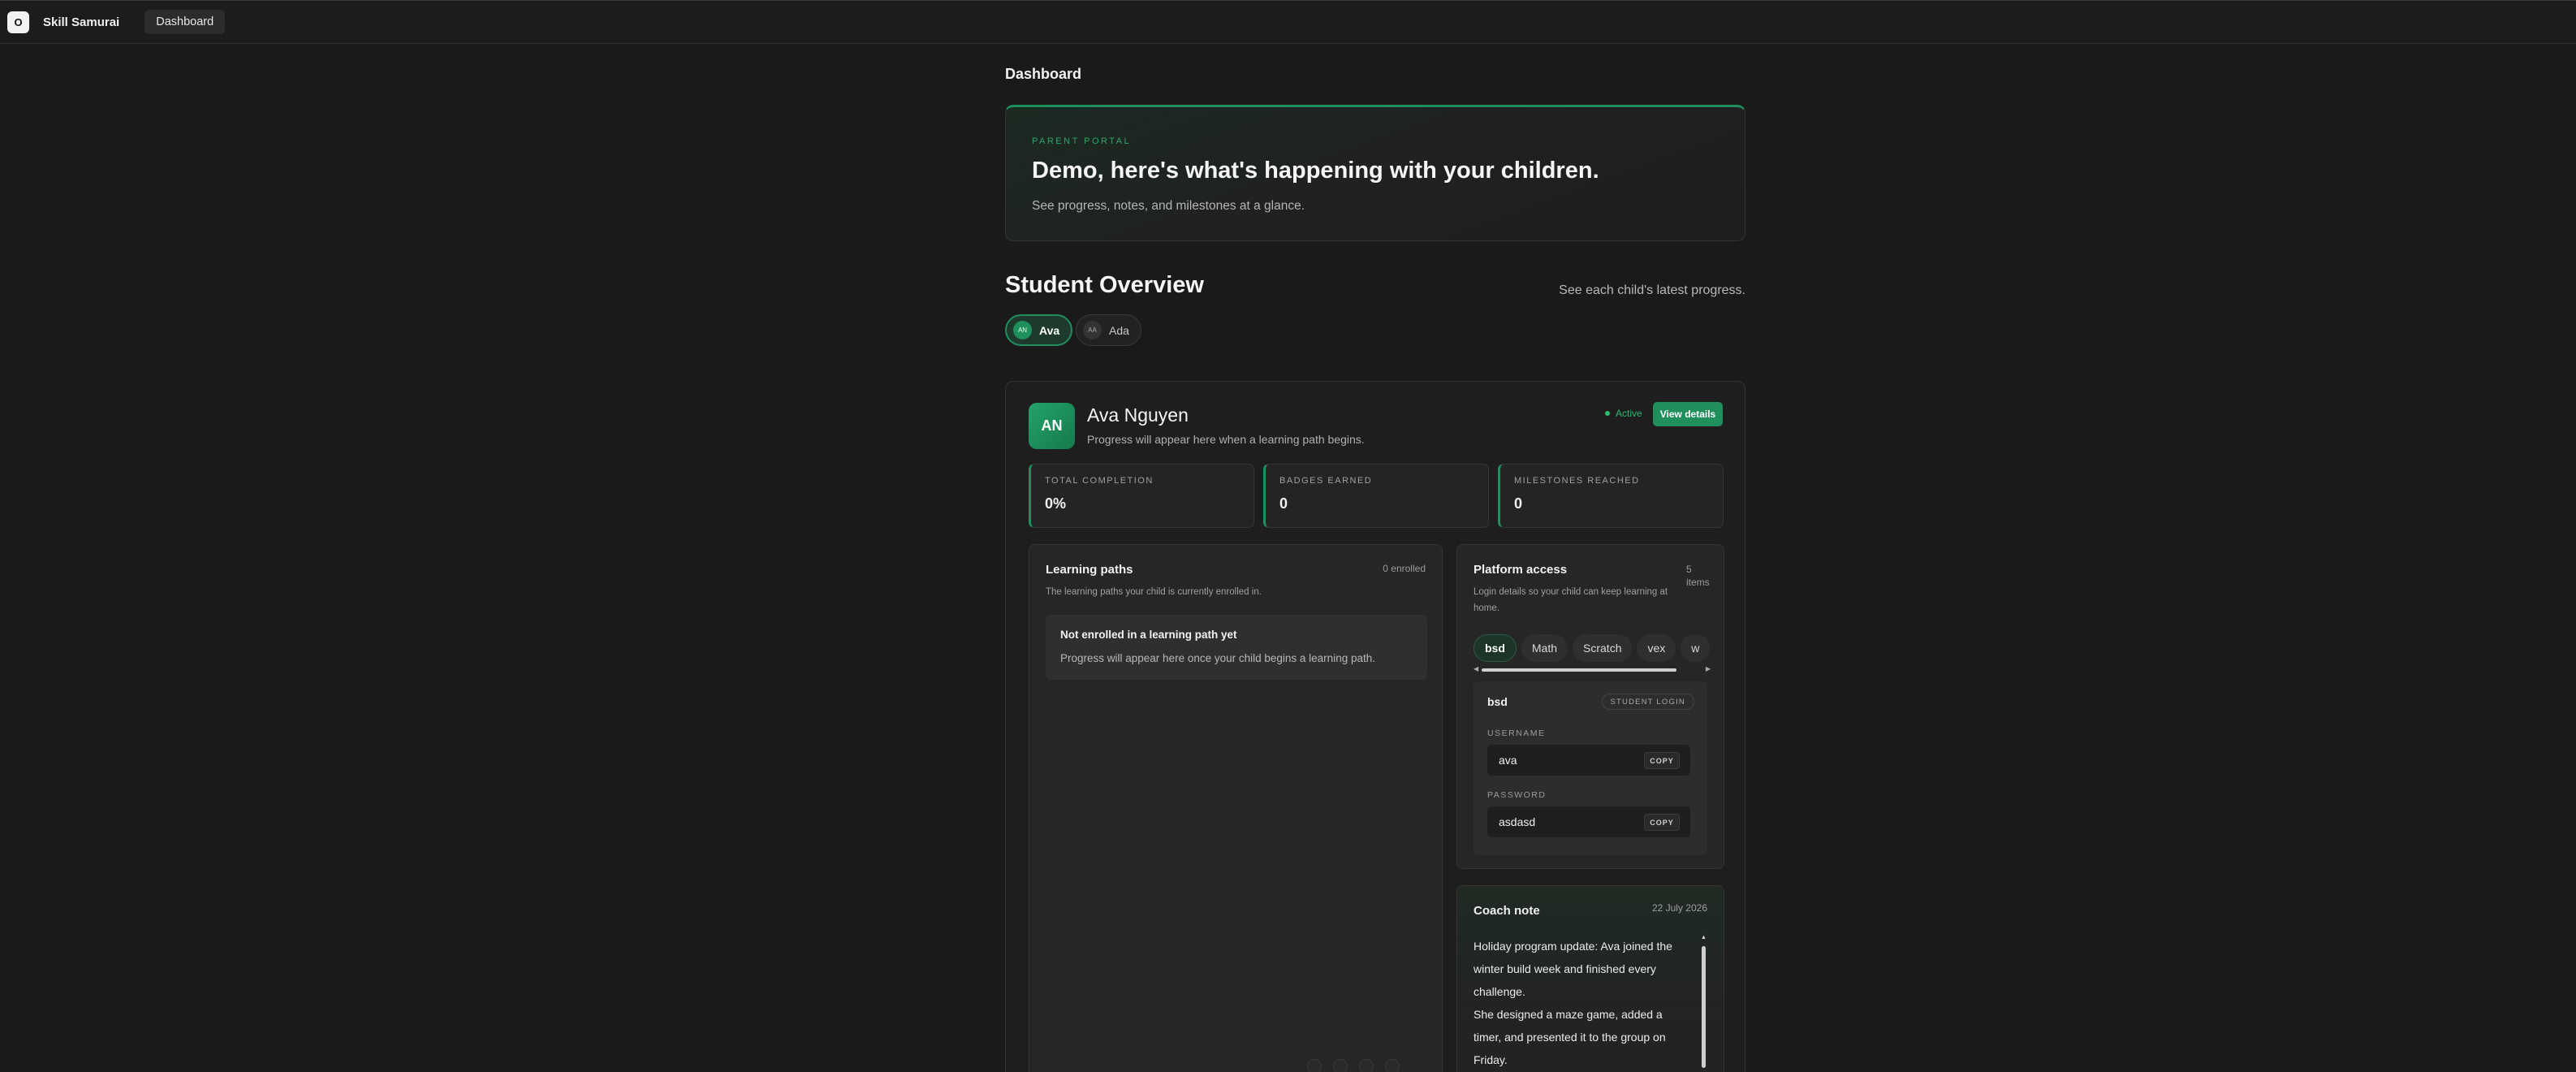  Describe the element at coordinates (1092, 330) in the screenshot. I see `child-chip-avatar: AA` at that location.